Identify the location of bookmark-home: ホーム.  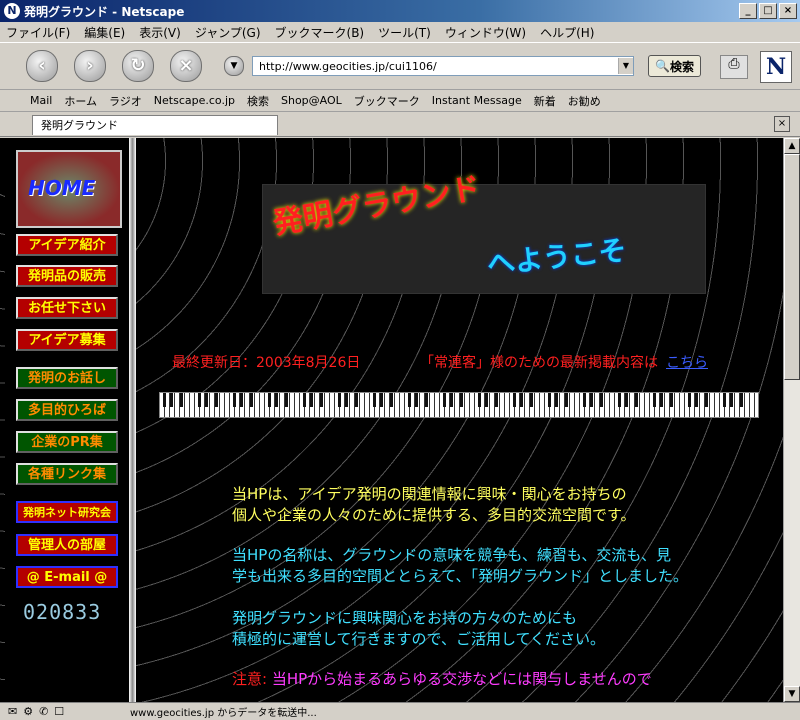
(80, 101).